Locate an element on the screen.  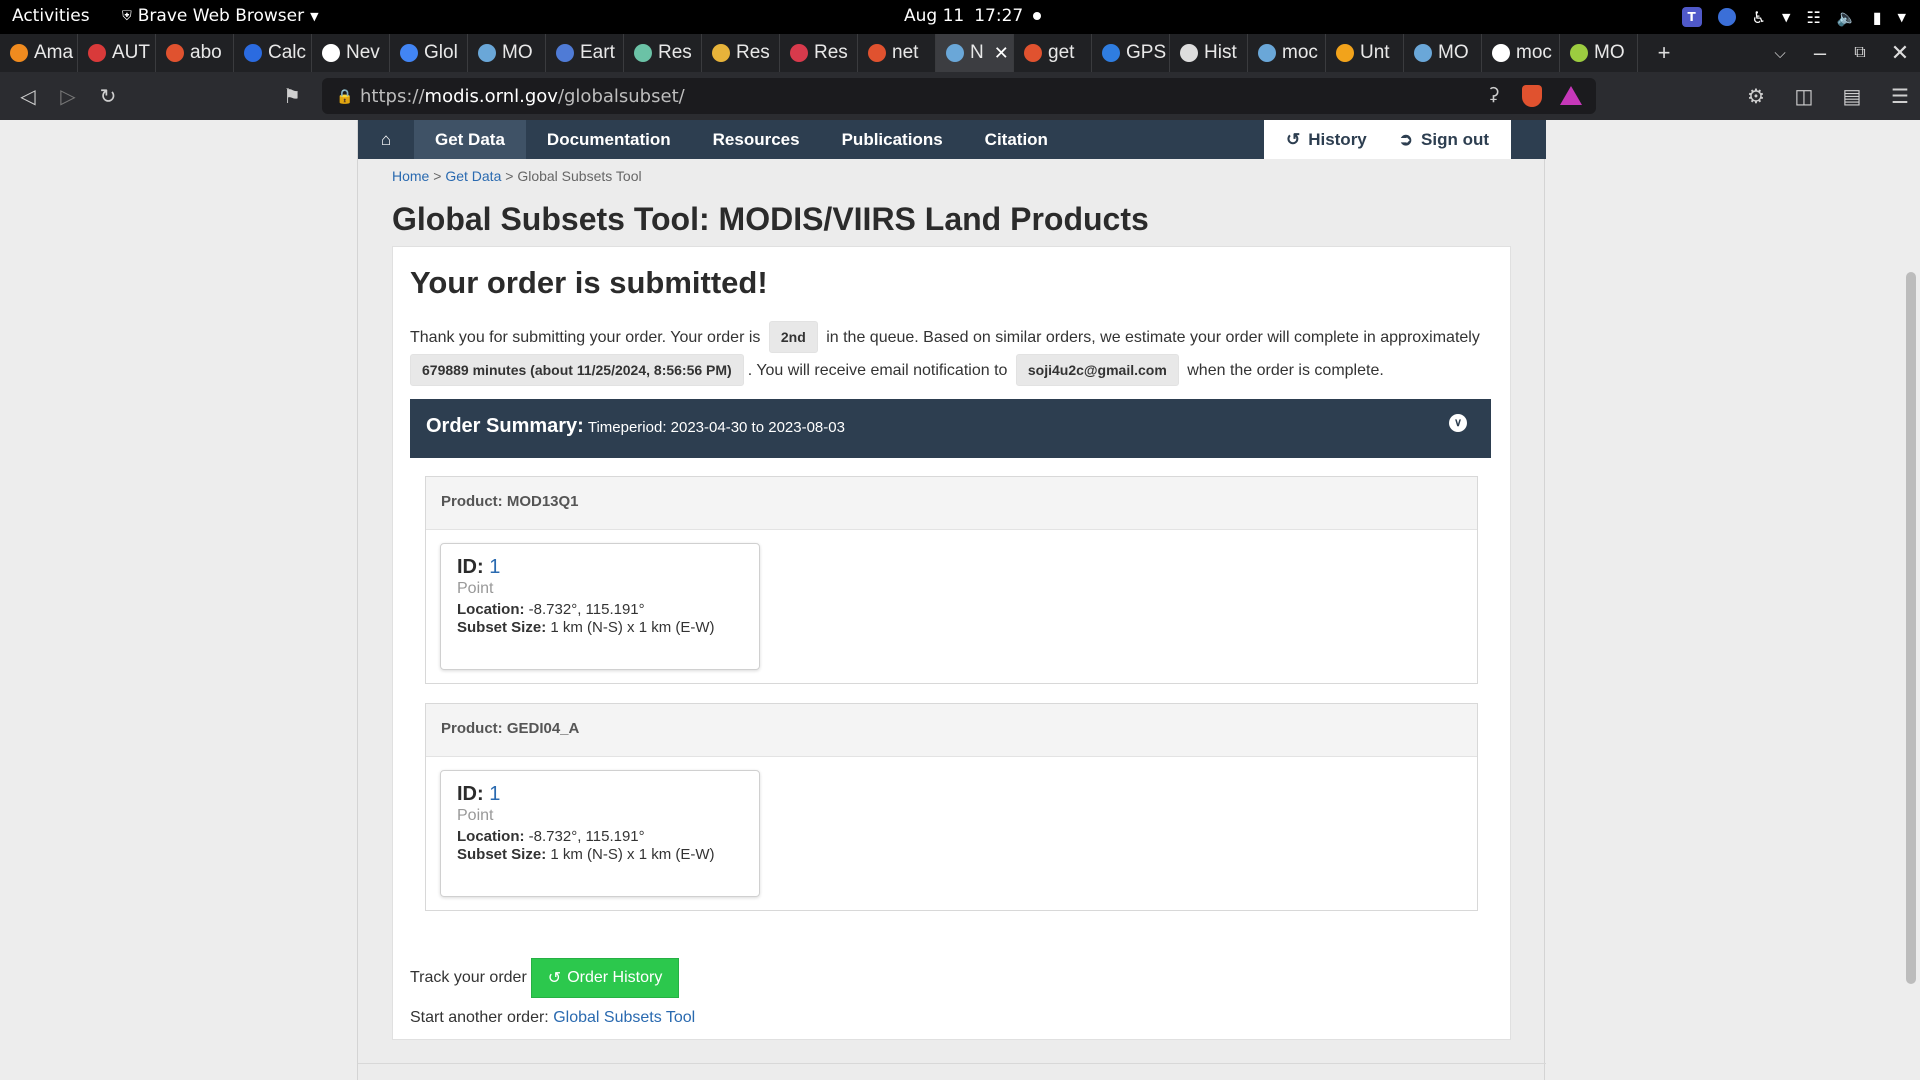
browser-tab: Hist is located at coordinates (1209, 53).